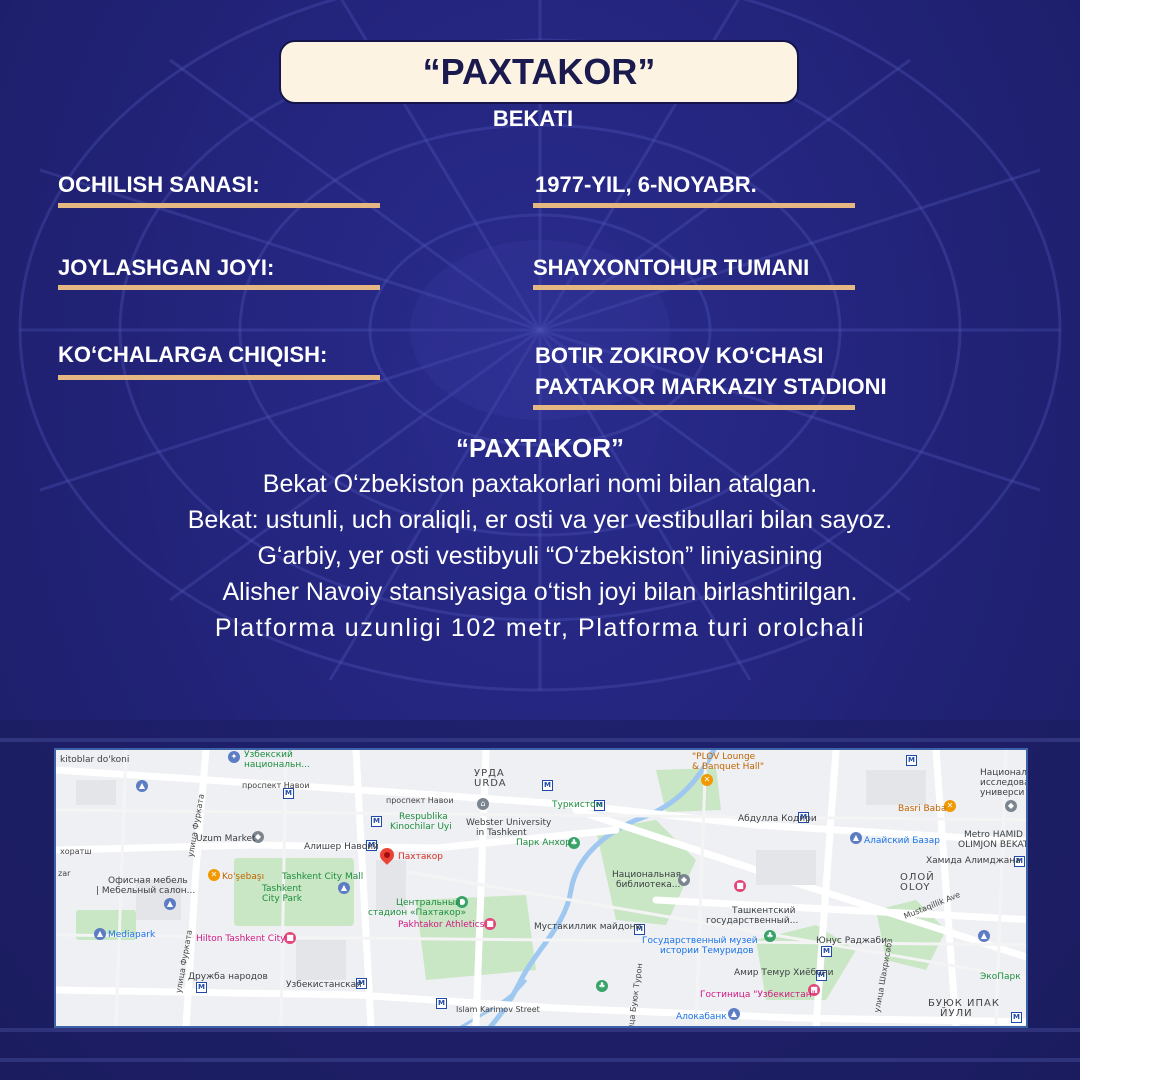 The image size is (1152, 1080). What do you see at coordinates (784, 973) in the screenshot?
I see `map-label-metro: Амир Темур Хиёбони` at bounding box center [784, 973].